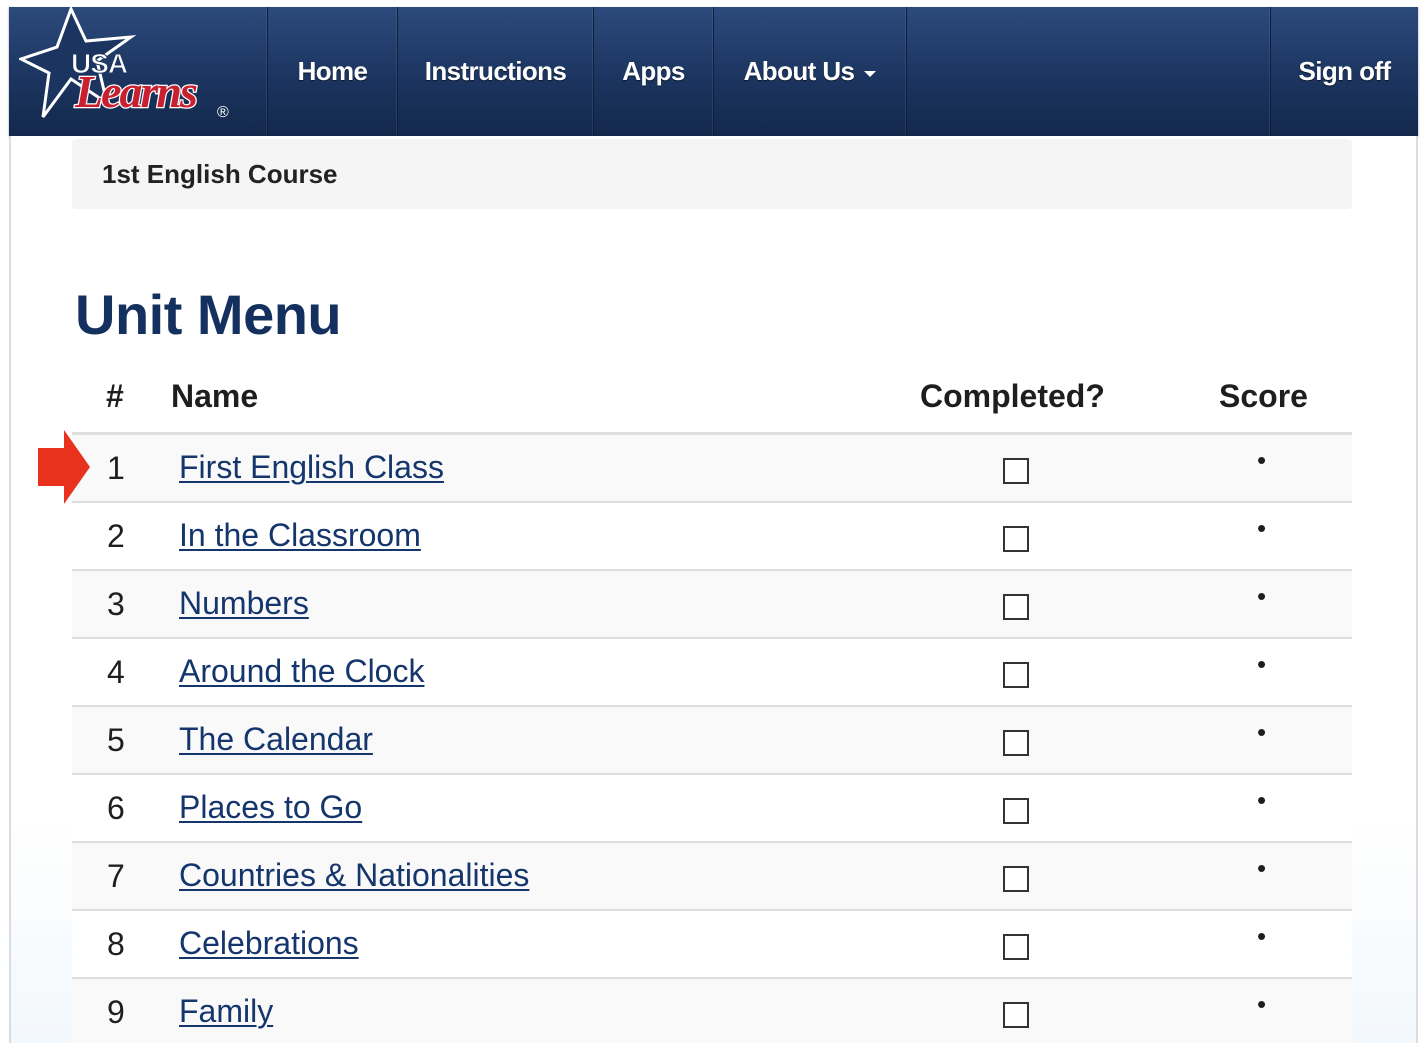 The height and width of the screenshot is (1043, 1426). I want to click on table-row: 7 Countries & Nationalities •, so click(712, 877).